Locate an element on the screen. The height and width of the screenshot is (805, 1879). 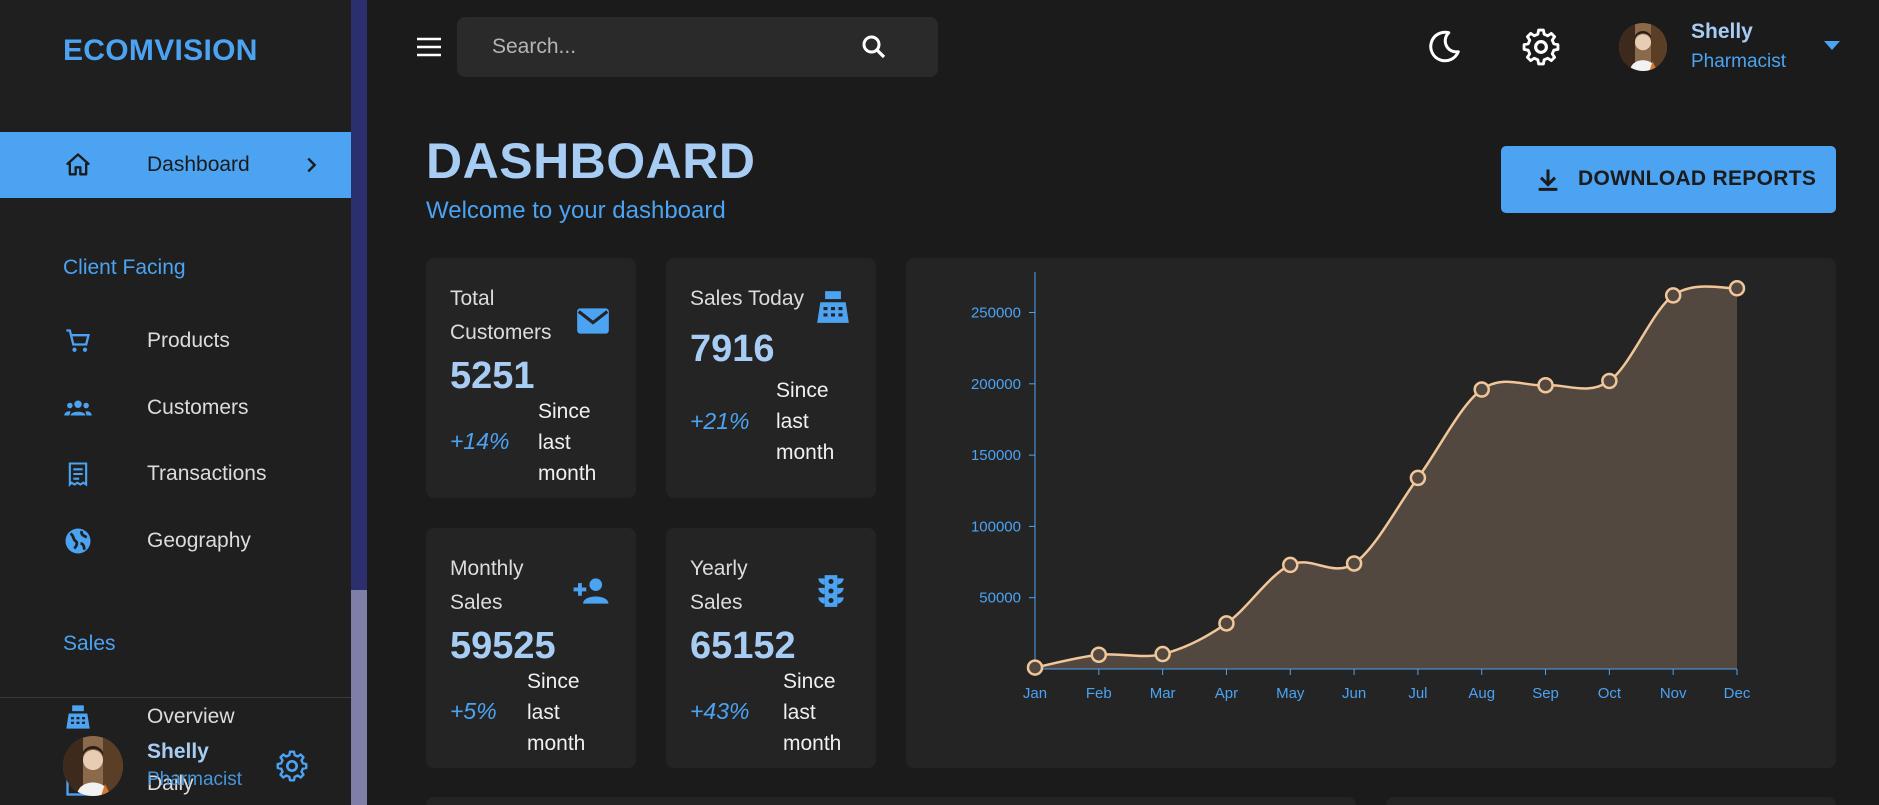
sidebar-item-label: Products is located at coordinates (188, 340).